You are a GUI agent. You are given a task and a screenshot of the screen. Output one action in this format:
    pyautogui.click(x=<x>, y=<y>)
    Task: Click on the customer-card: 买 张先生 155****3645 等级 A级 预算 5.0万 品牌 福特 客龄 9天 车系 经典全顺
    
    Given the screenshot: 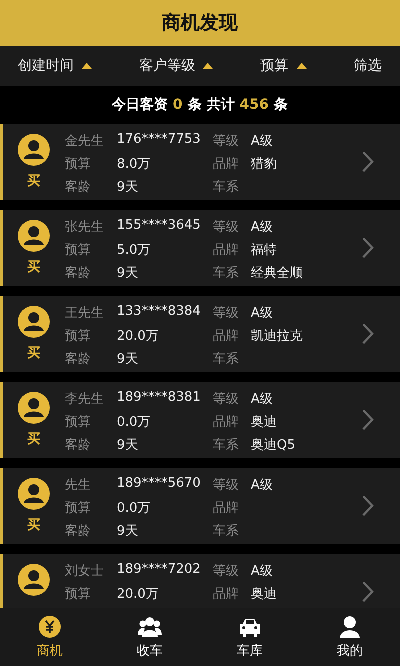 What is the action you would take?
    pyautogui.click(x=200, y=248)
    